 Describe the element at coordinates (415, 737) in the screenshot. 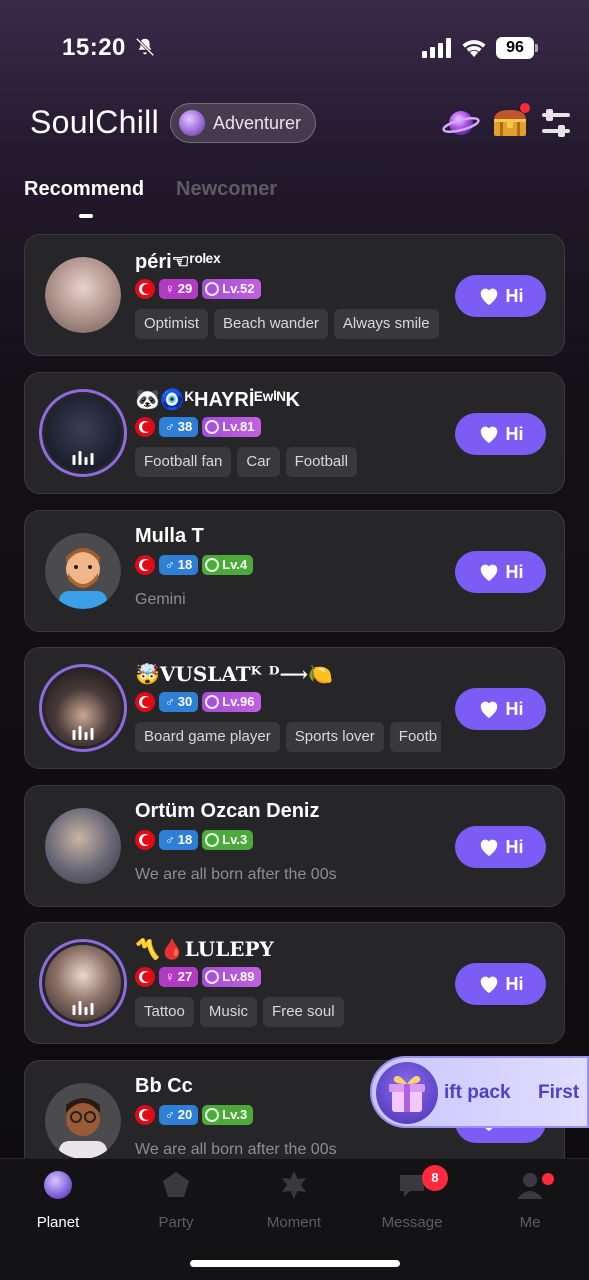

I see `tag: Footb` at that location.